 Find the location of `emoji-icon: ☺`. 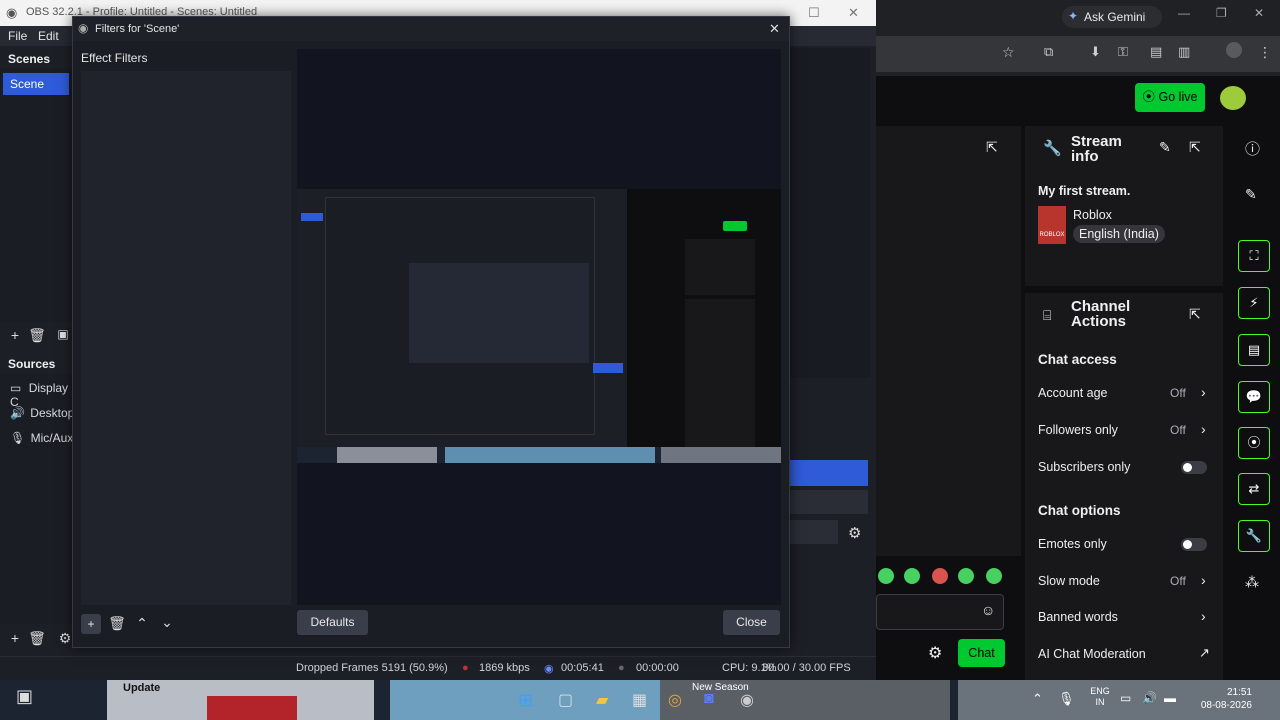

emoji-icon: ☺ is located at coordinates (988, 610).